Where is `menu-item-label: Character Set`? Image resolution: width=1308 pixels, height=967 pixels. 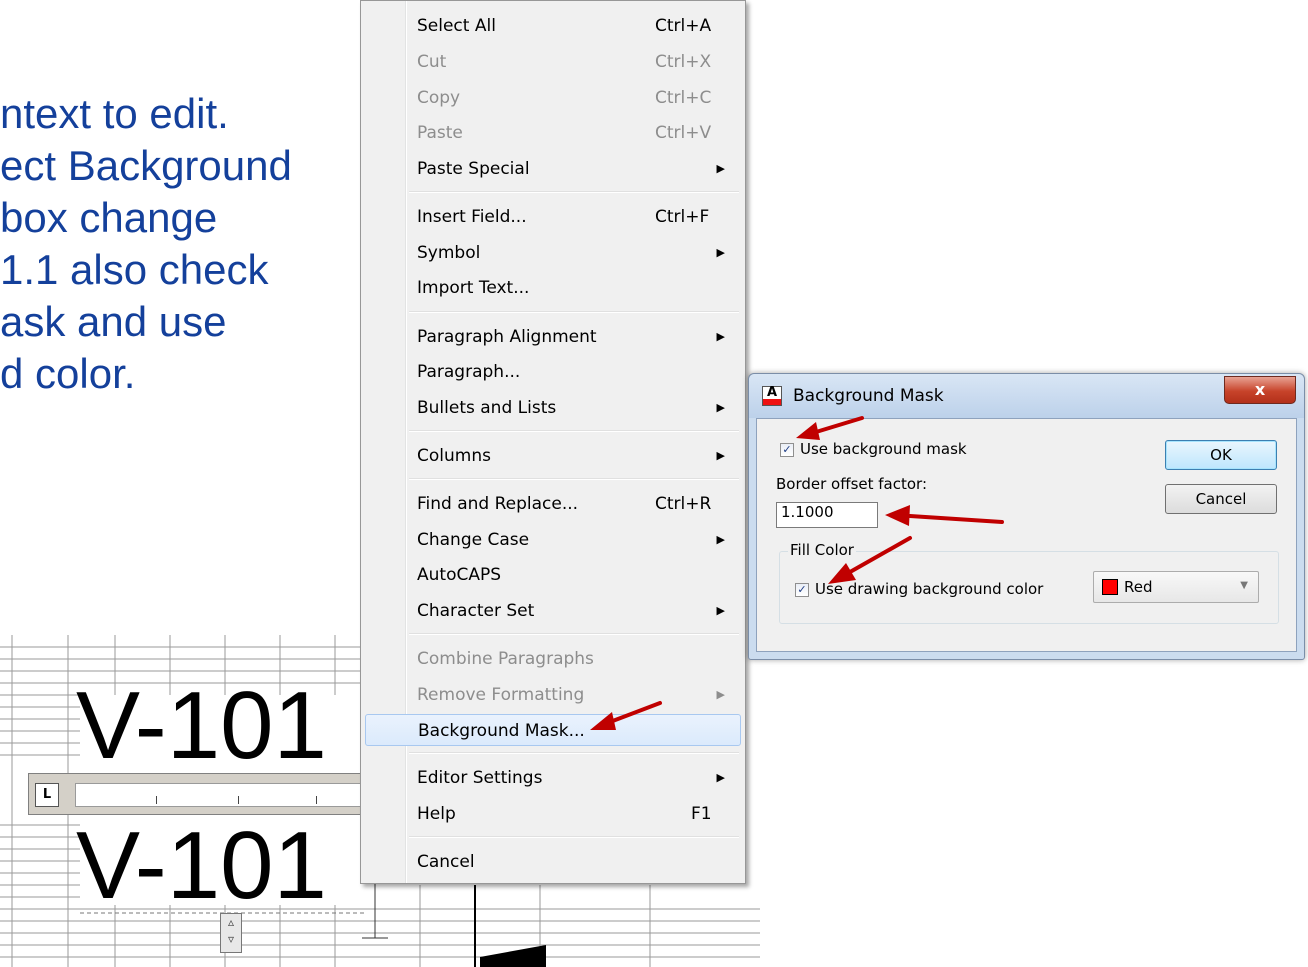 menu-item-label: Character Set is located at coordinates (476, 611).